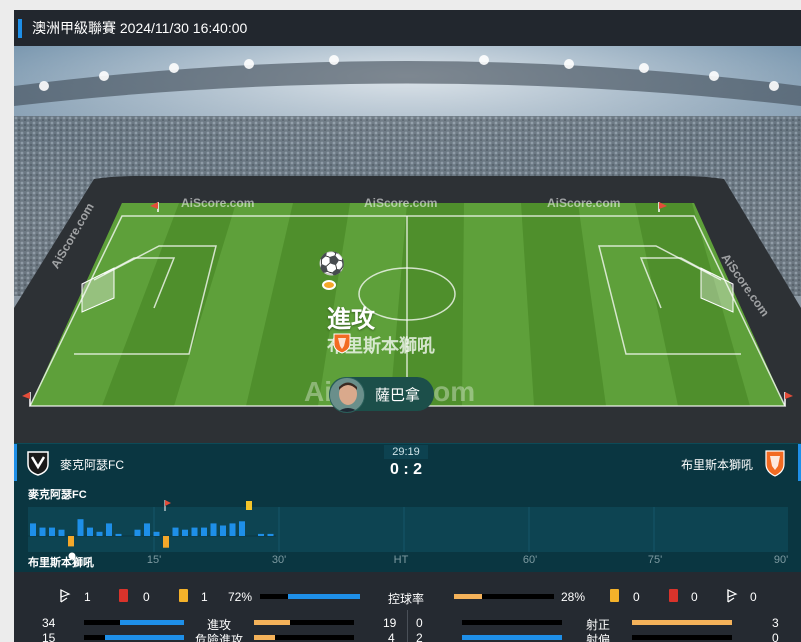  I want to click on attacks-home-fill, so click(152, 622).